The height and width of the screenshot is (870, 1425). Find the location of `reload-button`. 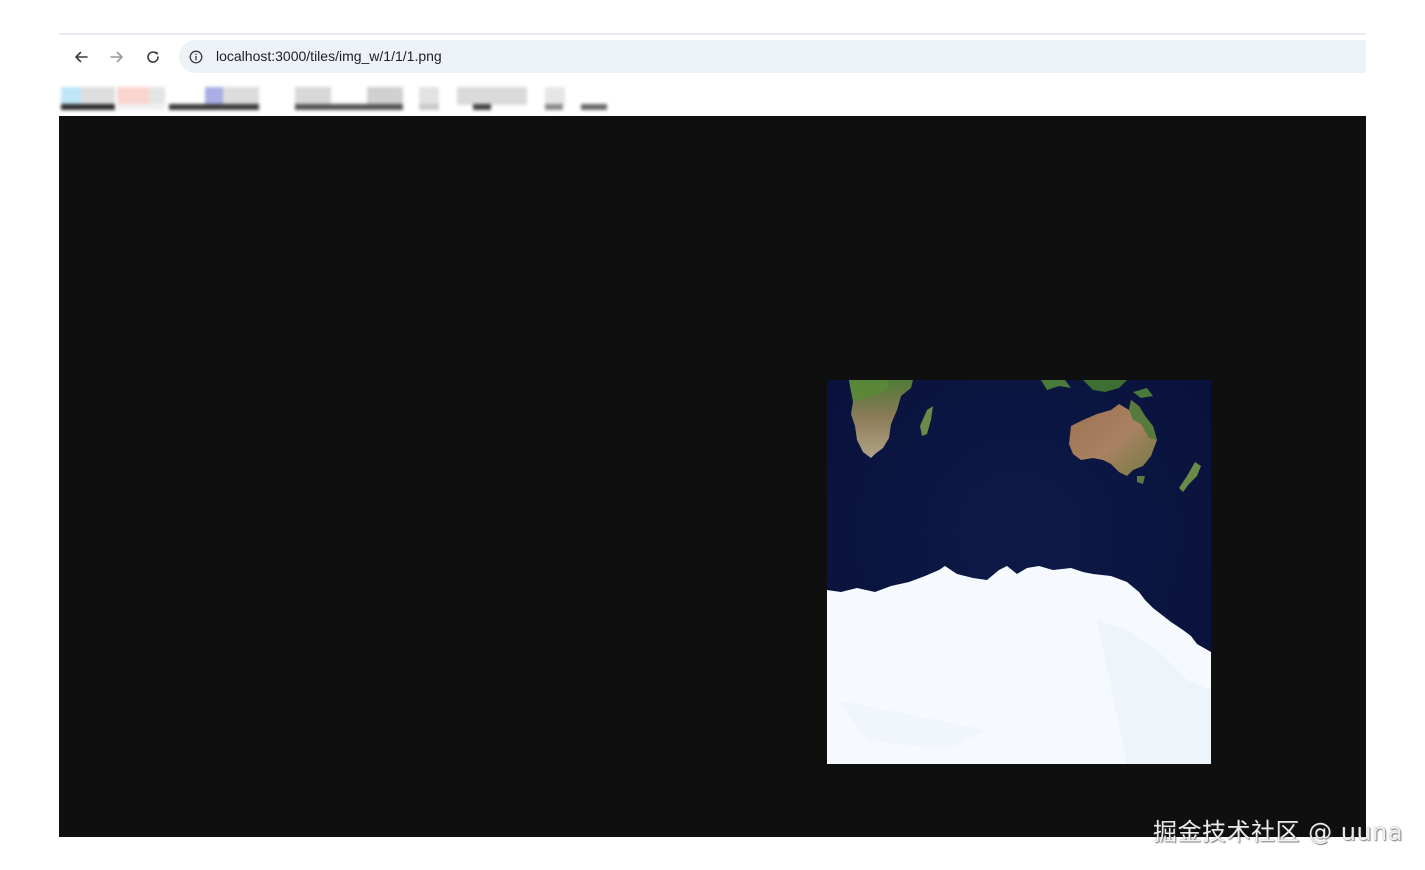

reload-button is located at coordinates (153, 57).